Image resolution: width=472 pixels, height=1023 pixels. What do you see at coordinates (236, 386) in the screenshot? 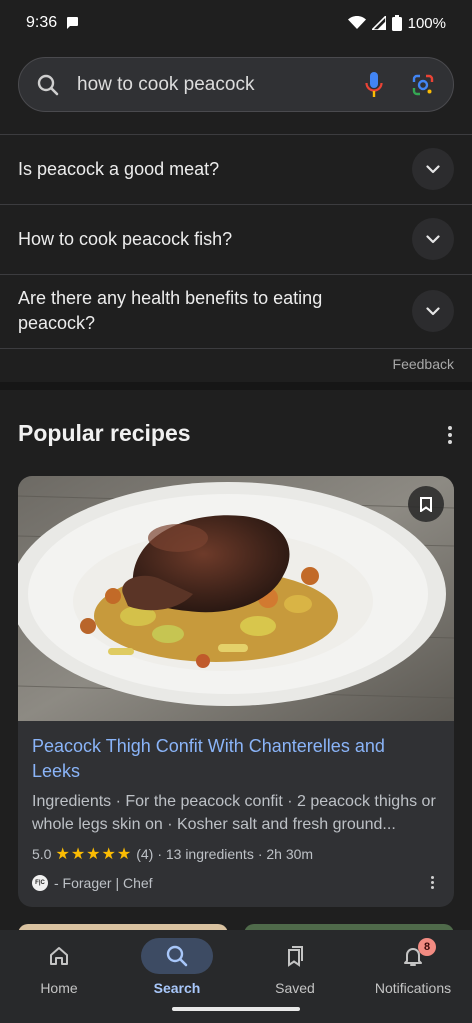
I see `section-separator` at bounding box center [236, 386].